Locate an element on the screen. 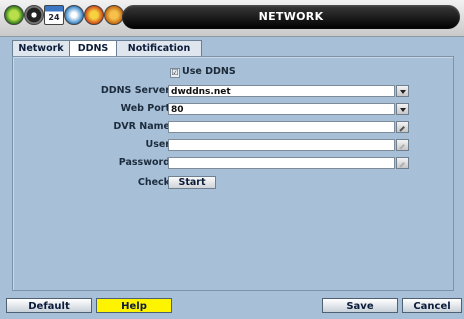 The width and height of the screenshot is (464, 319). user-label: User is located at coordinates (158, 144).